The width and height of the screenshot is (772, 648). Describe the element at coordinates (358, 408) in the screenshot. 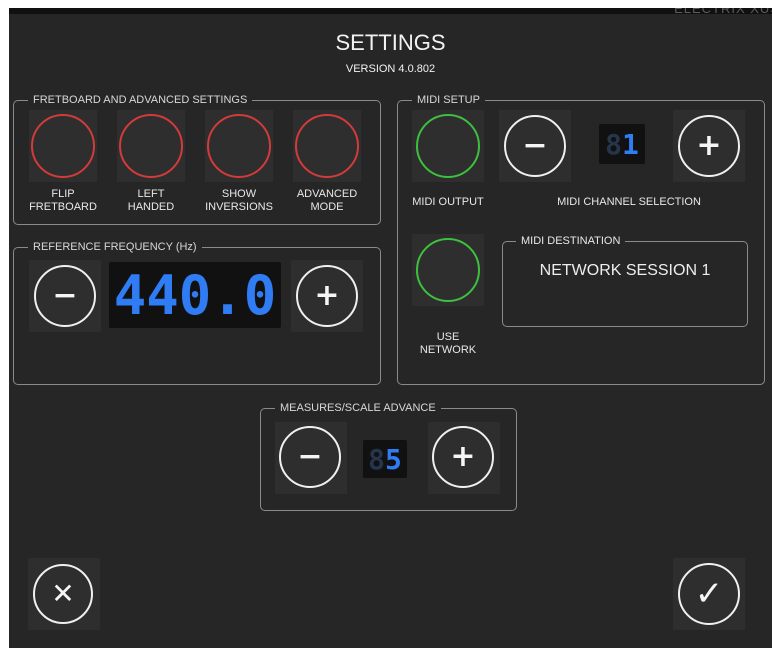

I see `measures-scale-advance-legend: MEASURES/SCALE ADVANCE` at that location.